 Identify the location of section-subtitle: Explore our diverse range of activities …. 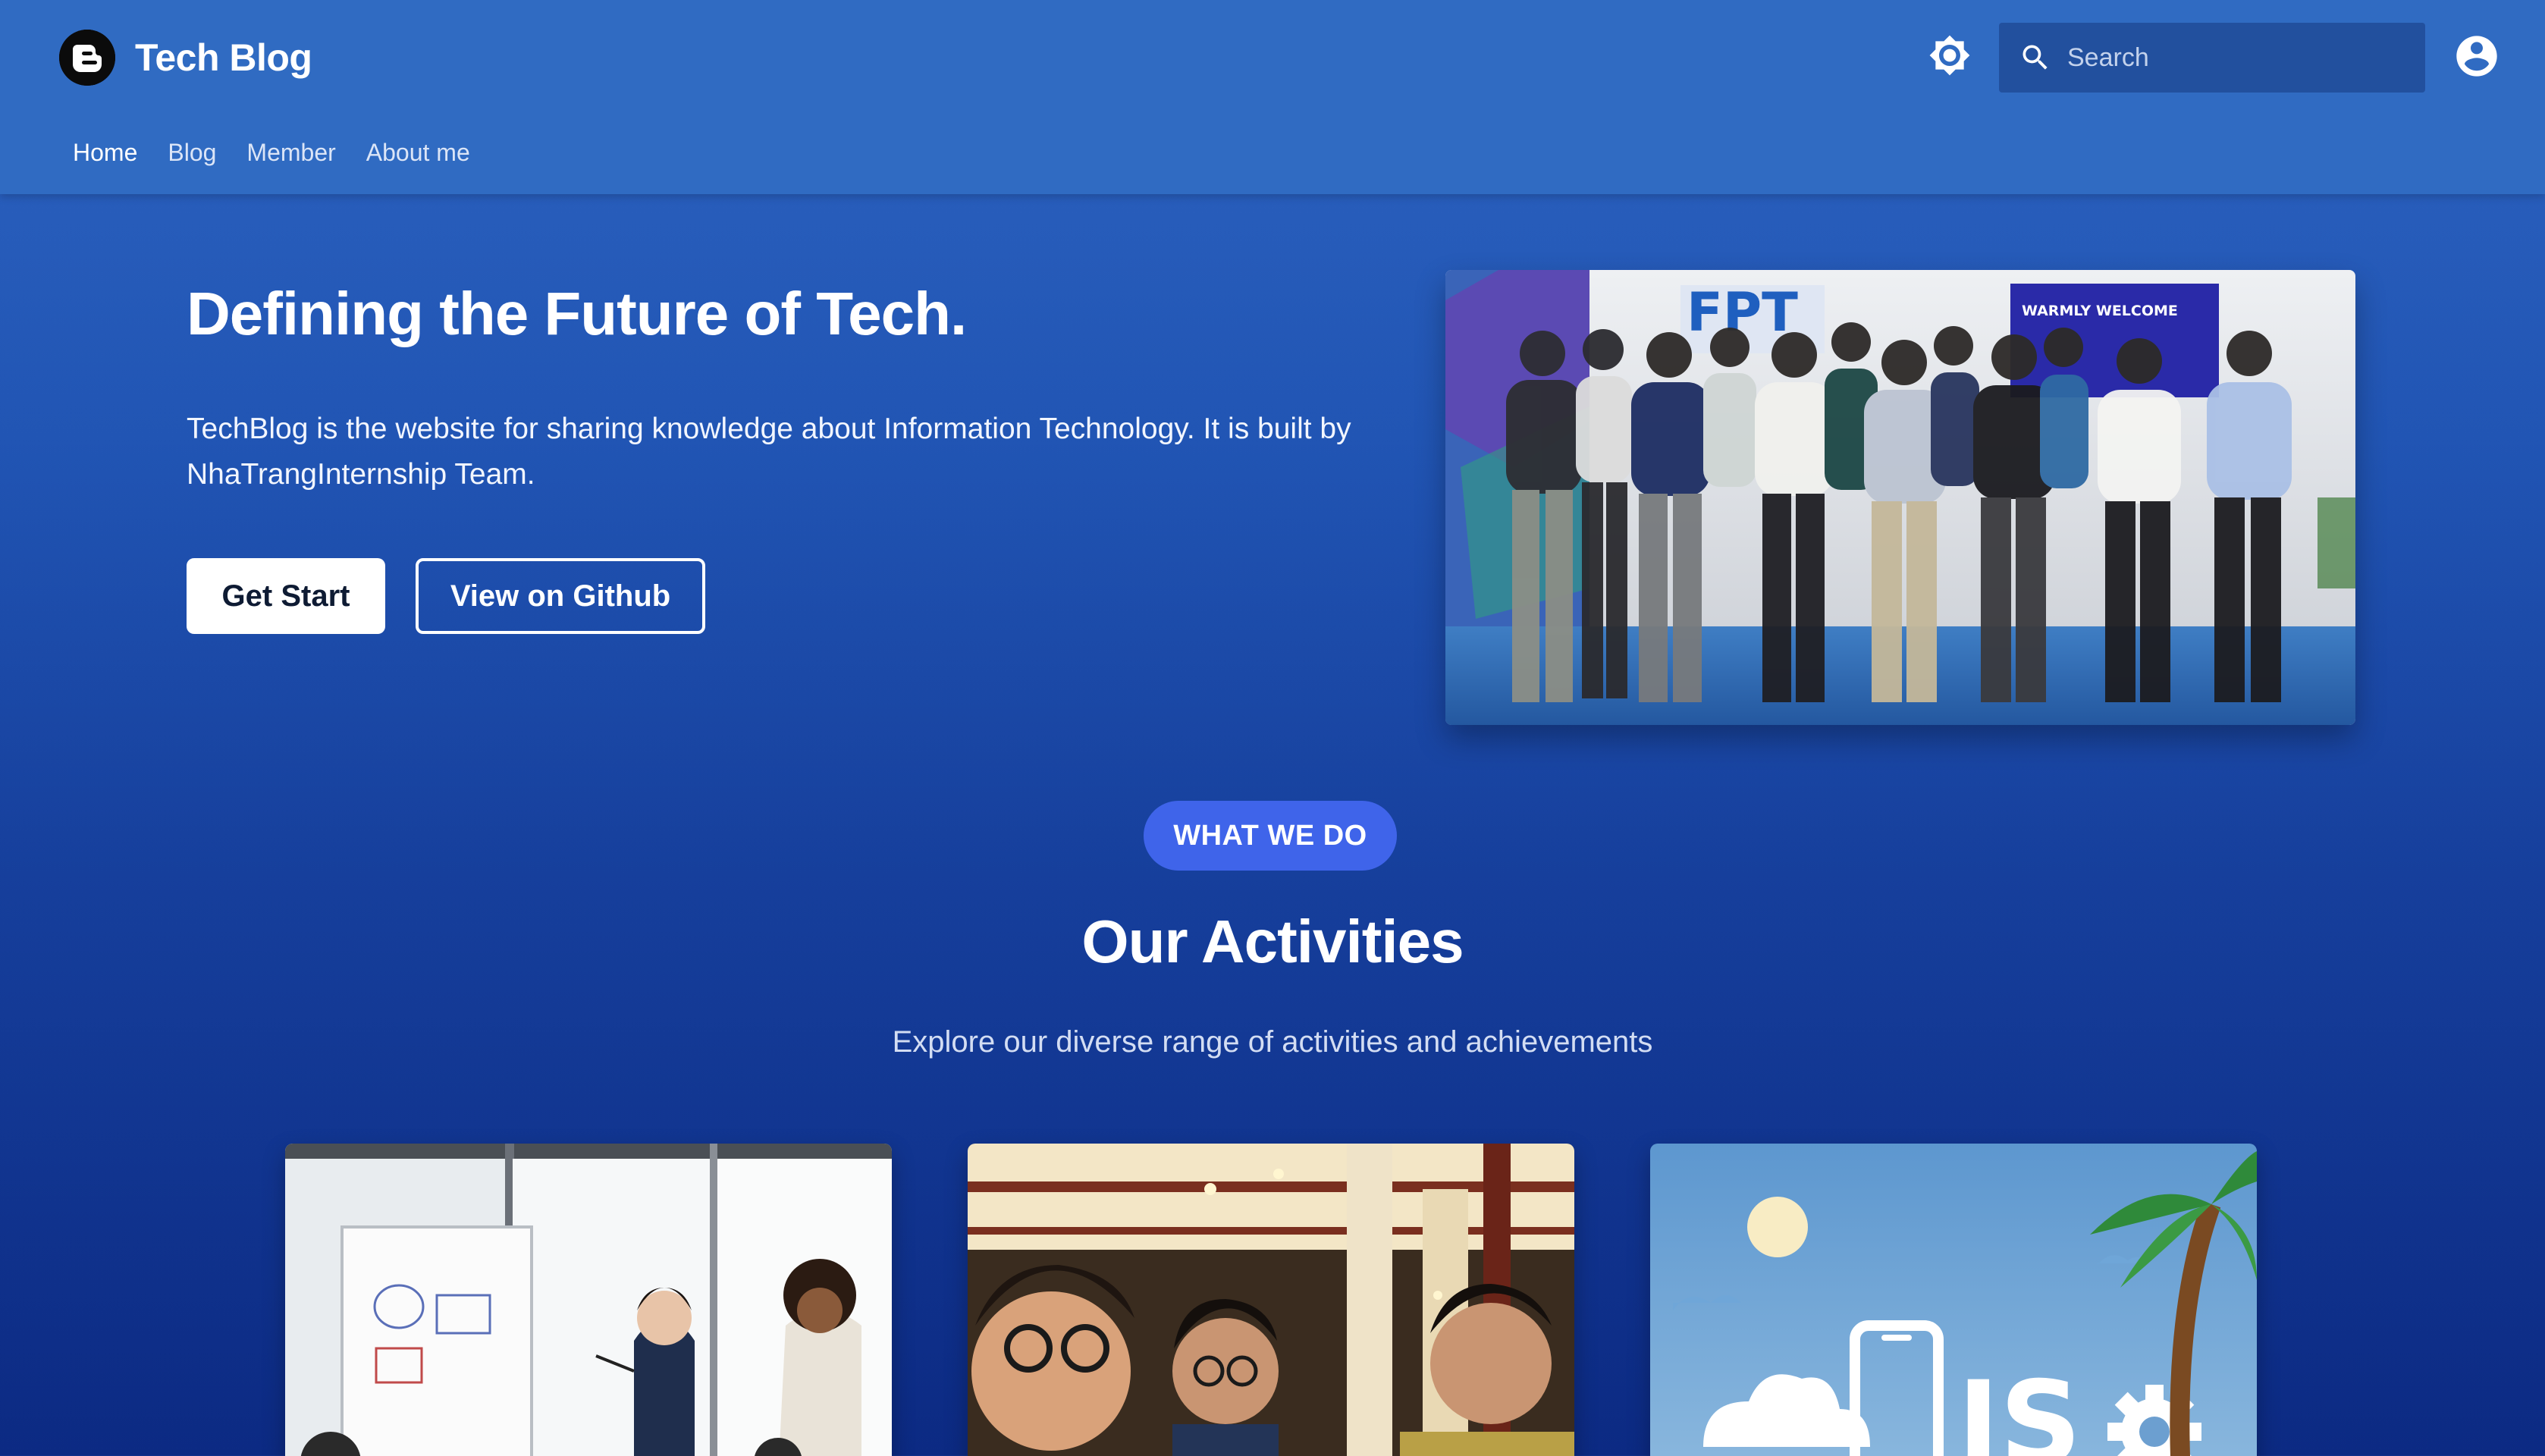
(1272, 1042).